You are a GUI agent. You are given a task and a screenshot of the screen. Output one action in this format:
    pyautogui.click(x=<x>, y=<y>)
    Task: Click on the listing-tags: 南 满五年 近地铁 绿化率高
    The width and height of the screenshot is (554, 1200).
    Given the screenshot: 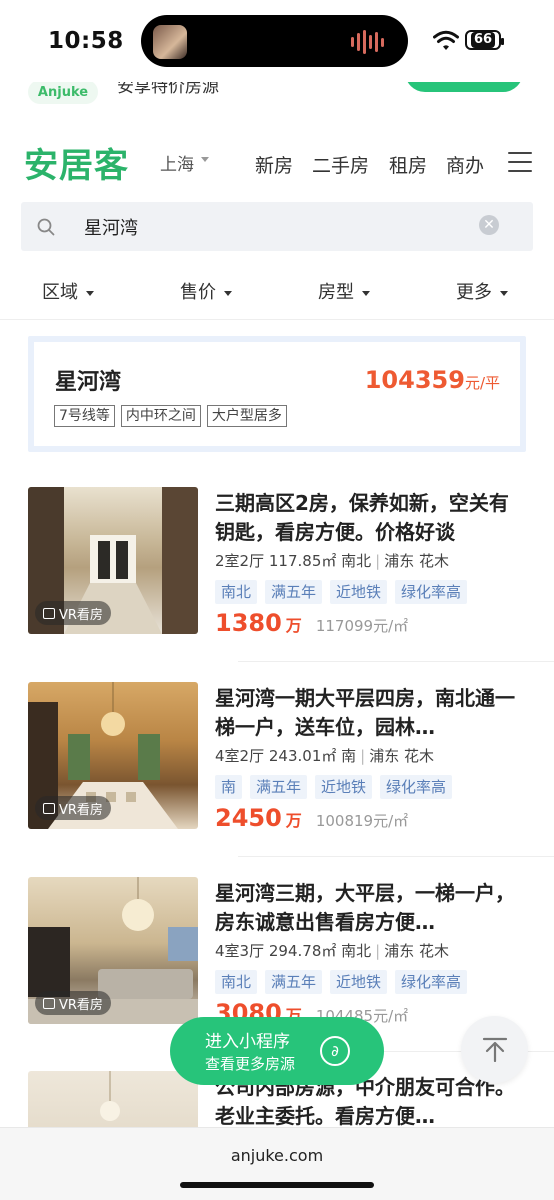 What is the action you would take?
    pyautogui.click(x=334, y=787)
    